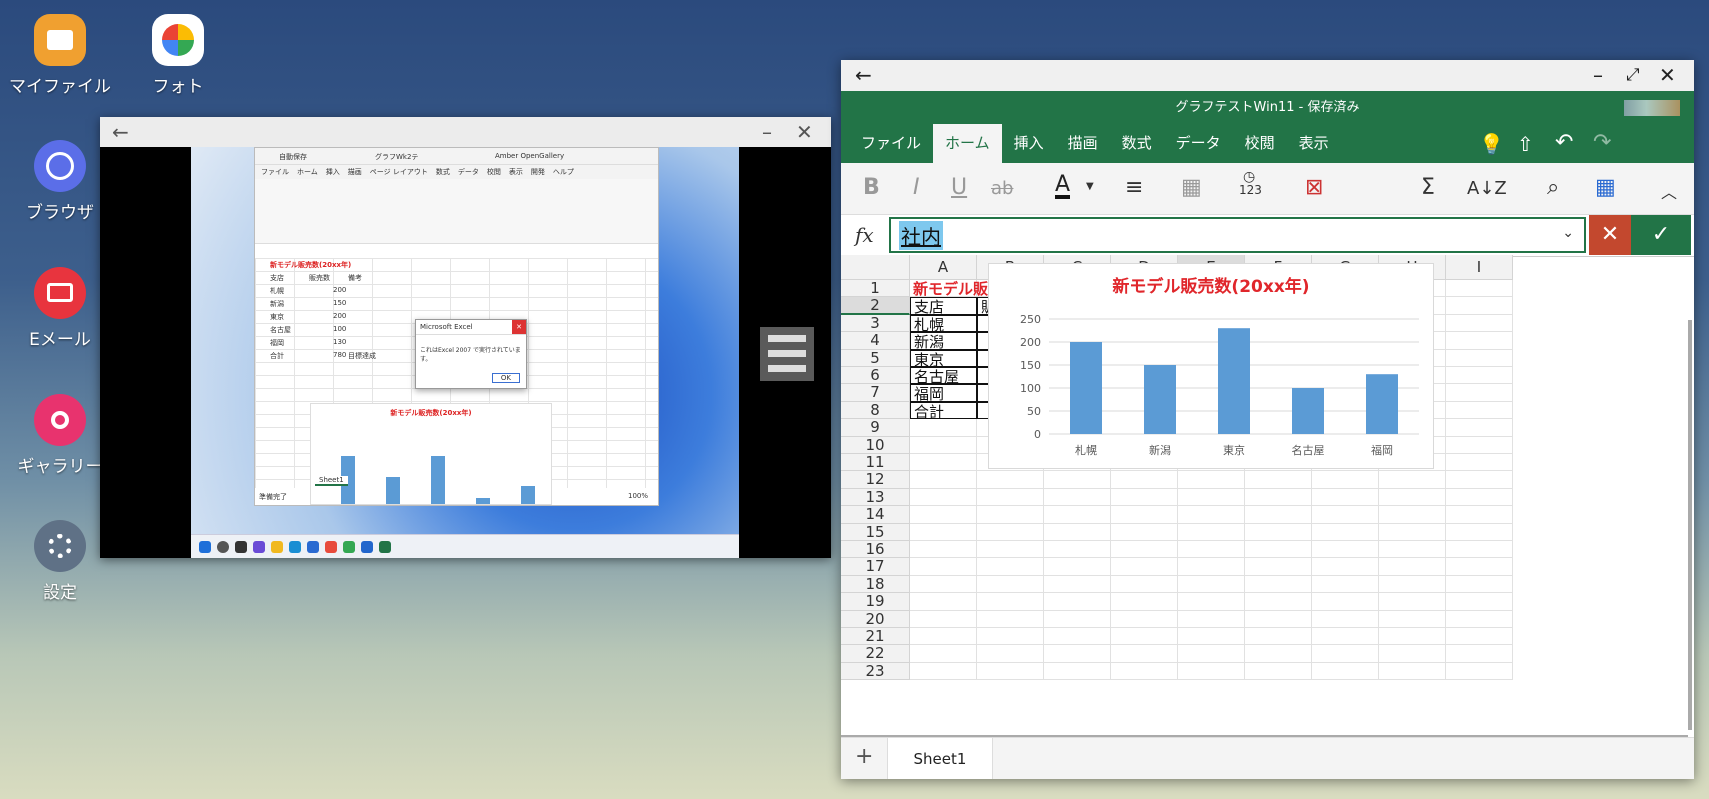 This screenshot has width=1709, height=799. I want to click on cell-B20, so click(1010, 619).